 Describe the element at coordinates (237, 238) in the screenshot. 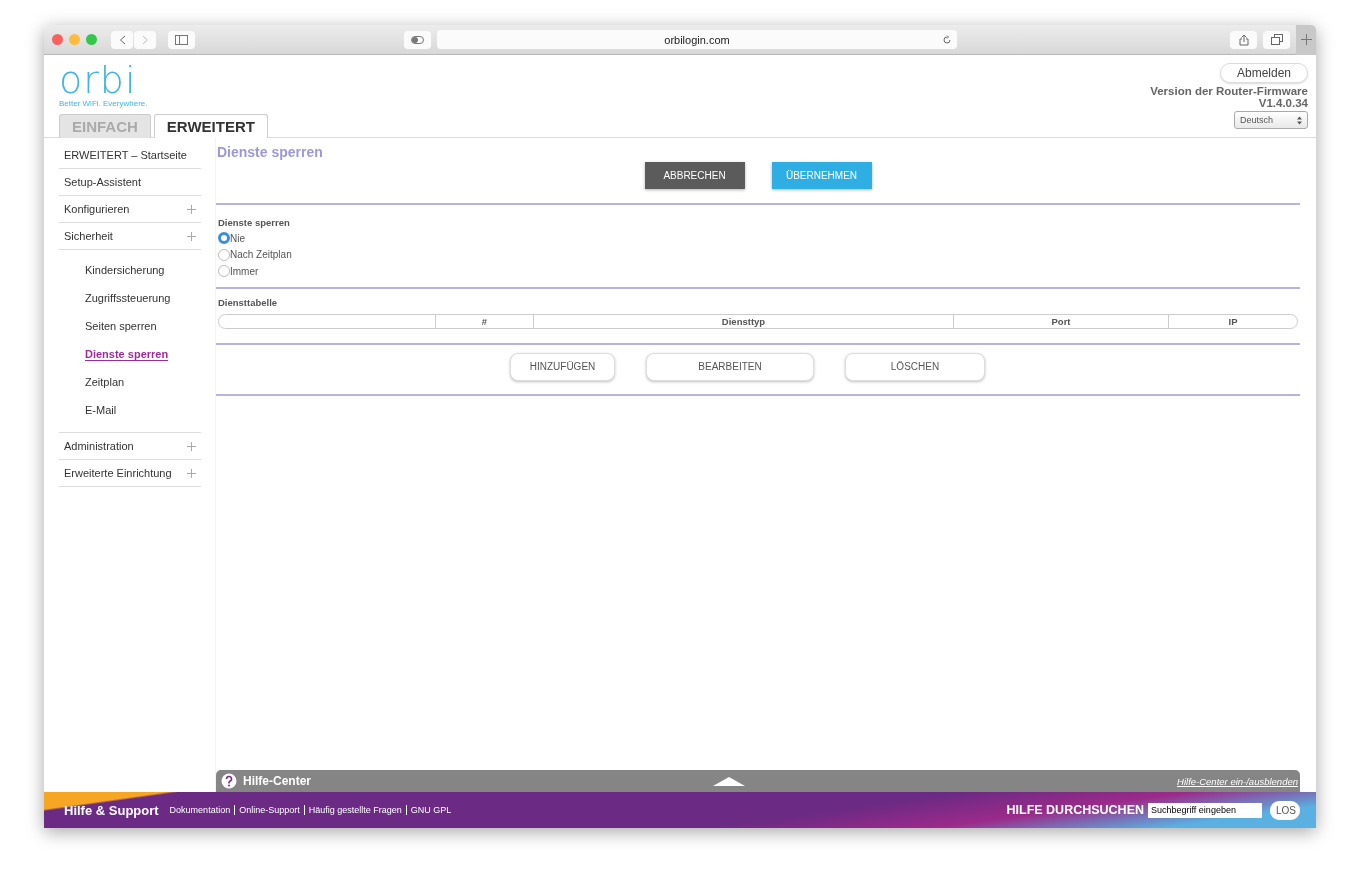

I see `radio-label: Nie` at that location.